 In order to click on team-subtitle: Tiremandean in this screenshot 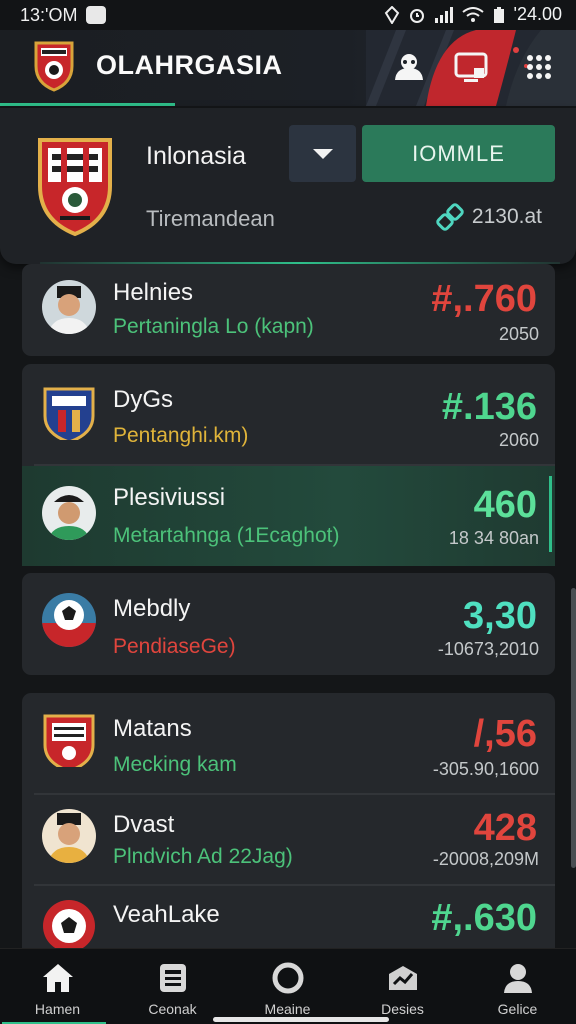, I will do `click(210, 218)`.